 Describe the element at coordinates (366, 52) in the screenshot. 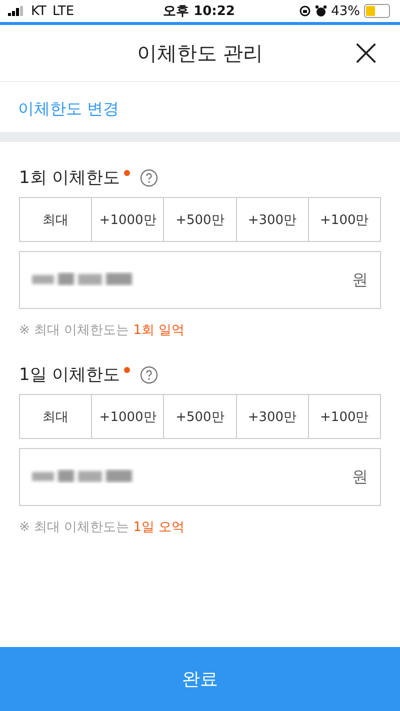

I see `close-button: ×` at that location.